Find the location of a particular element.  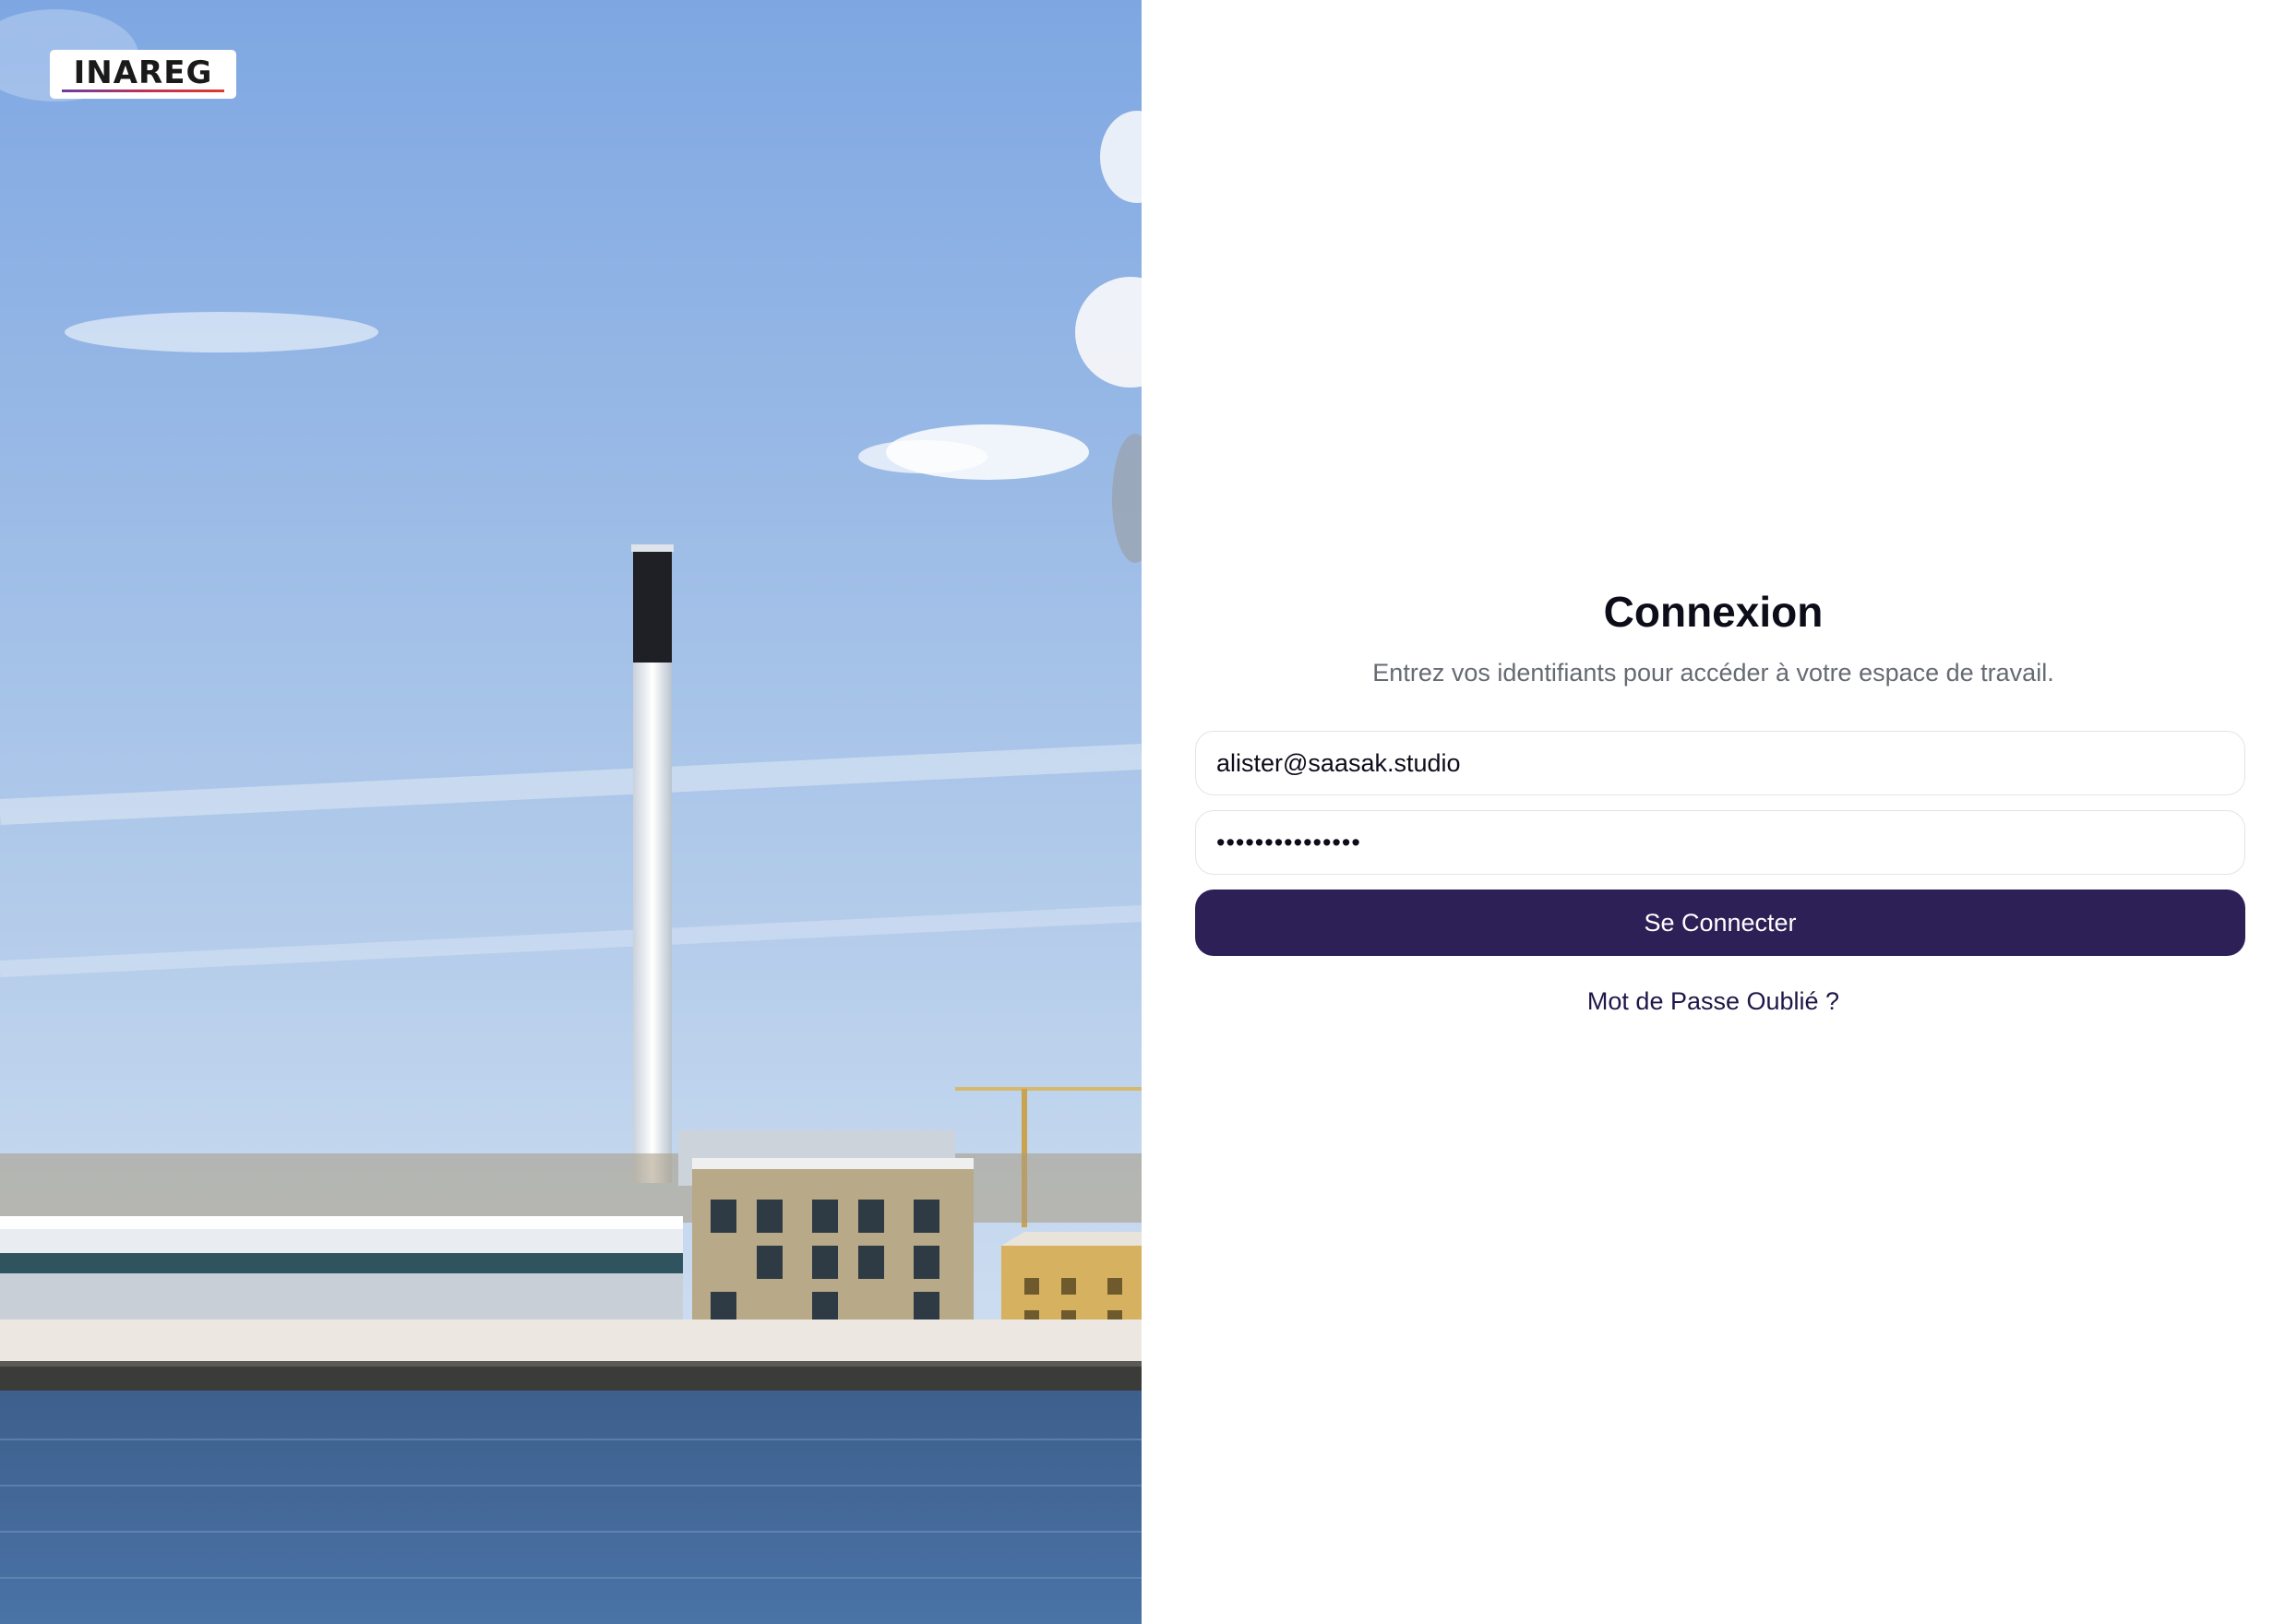

email-field is located at coordinates (1720, 763).